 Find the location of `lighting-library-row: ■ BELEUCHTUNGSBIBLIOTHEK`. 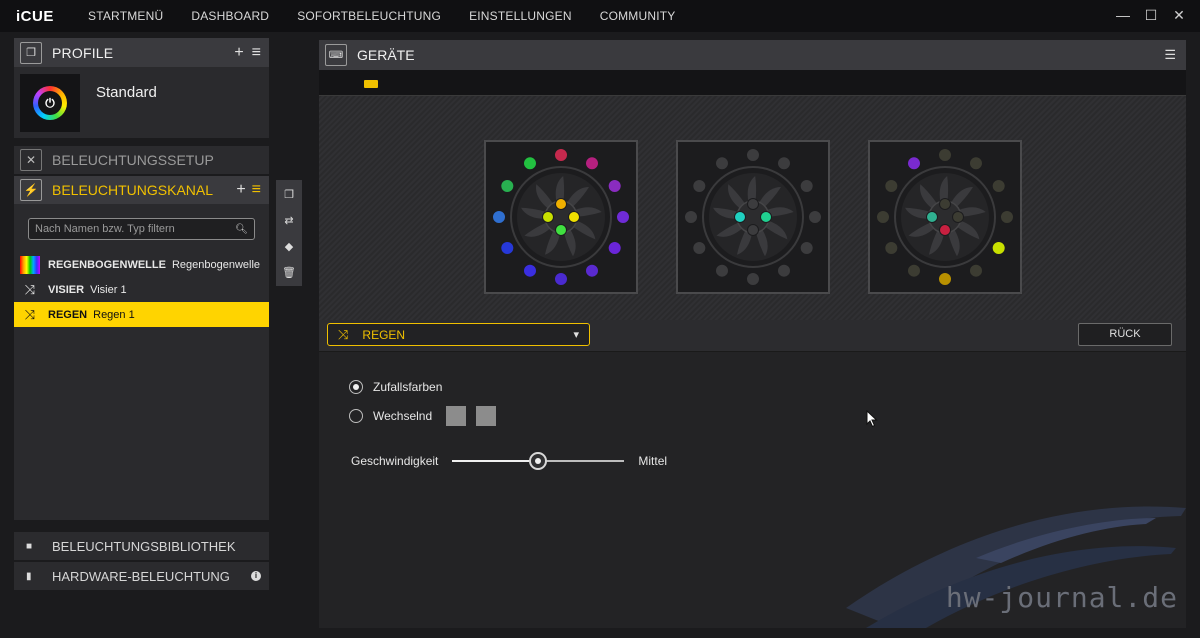

lighting-library-row: ■ BELEUCHTUNGSBIBLIOTHEK is located at coordinates (141, 546).